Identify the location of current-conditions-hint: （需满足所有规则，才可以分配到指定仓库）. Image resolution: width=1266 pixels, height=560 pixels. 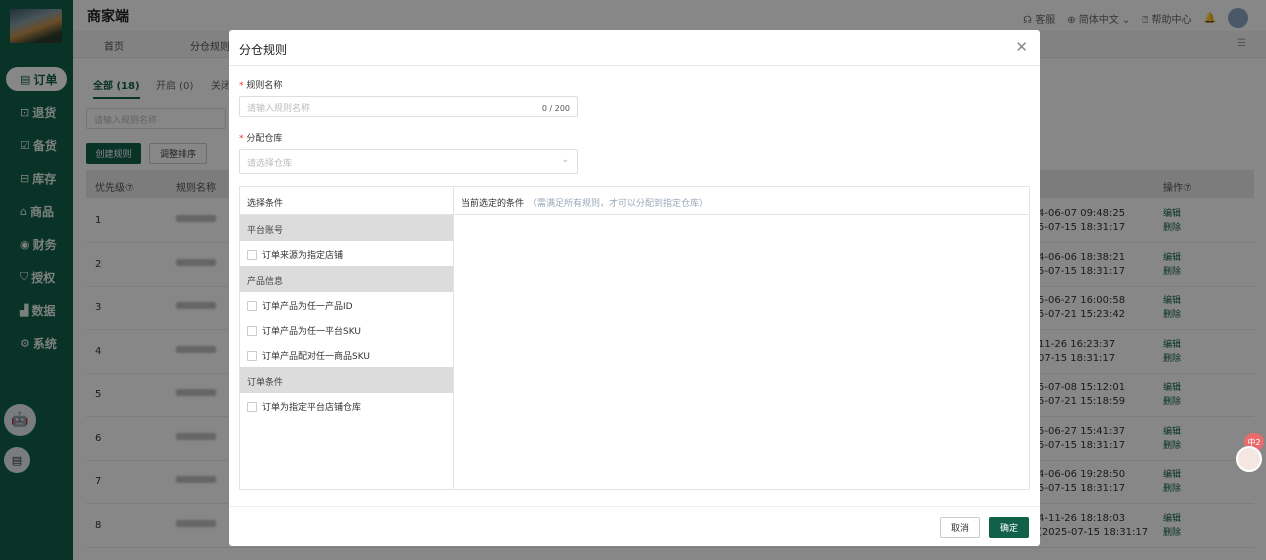
(618, 204).